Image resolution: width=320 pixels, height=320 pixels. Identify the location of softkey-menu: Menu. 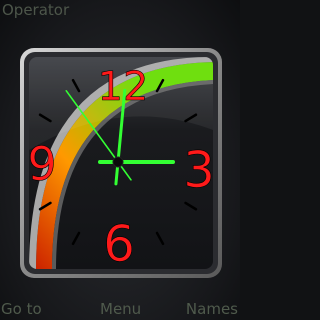
(120, 309).